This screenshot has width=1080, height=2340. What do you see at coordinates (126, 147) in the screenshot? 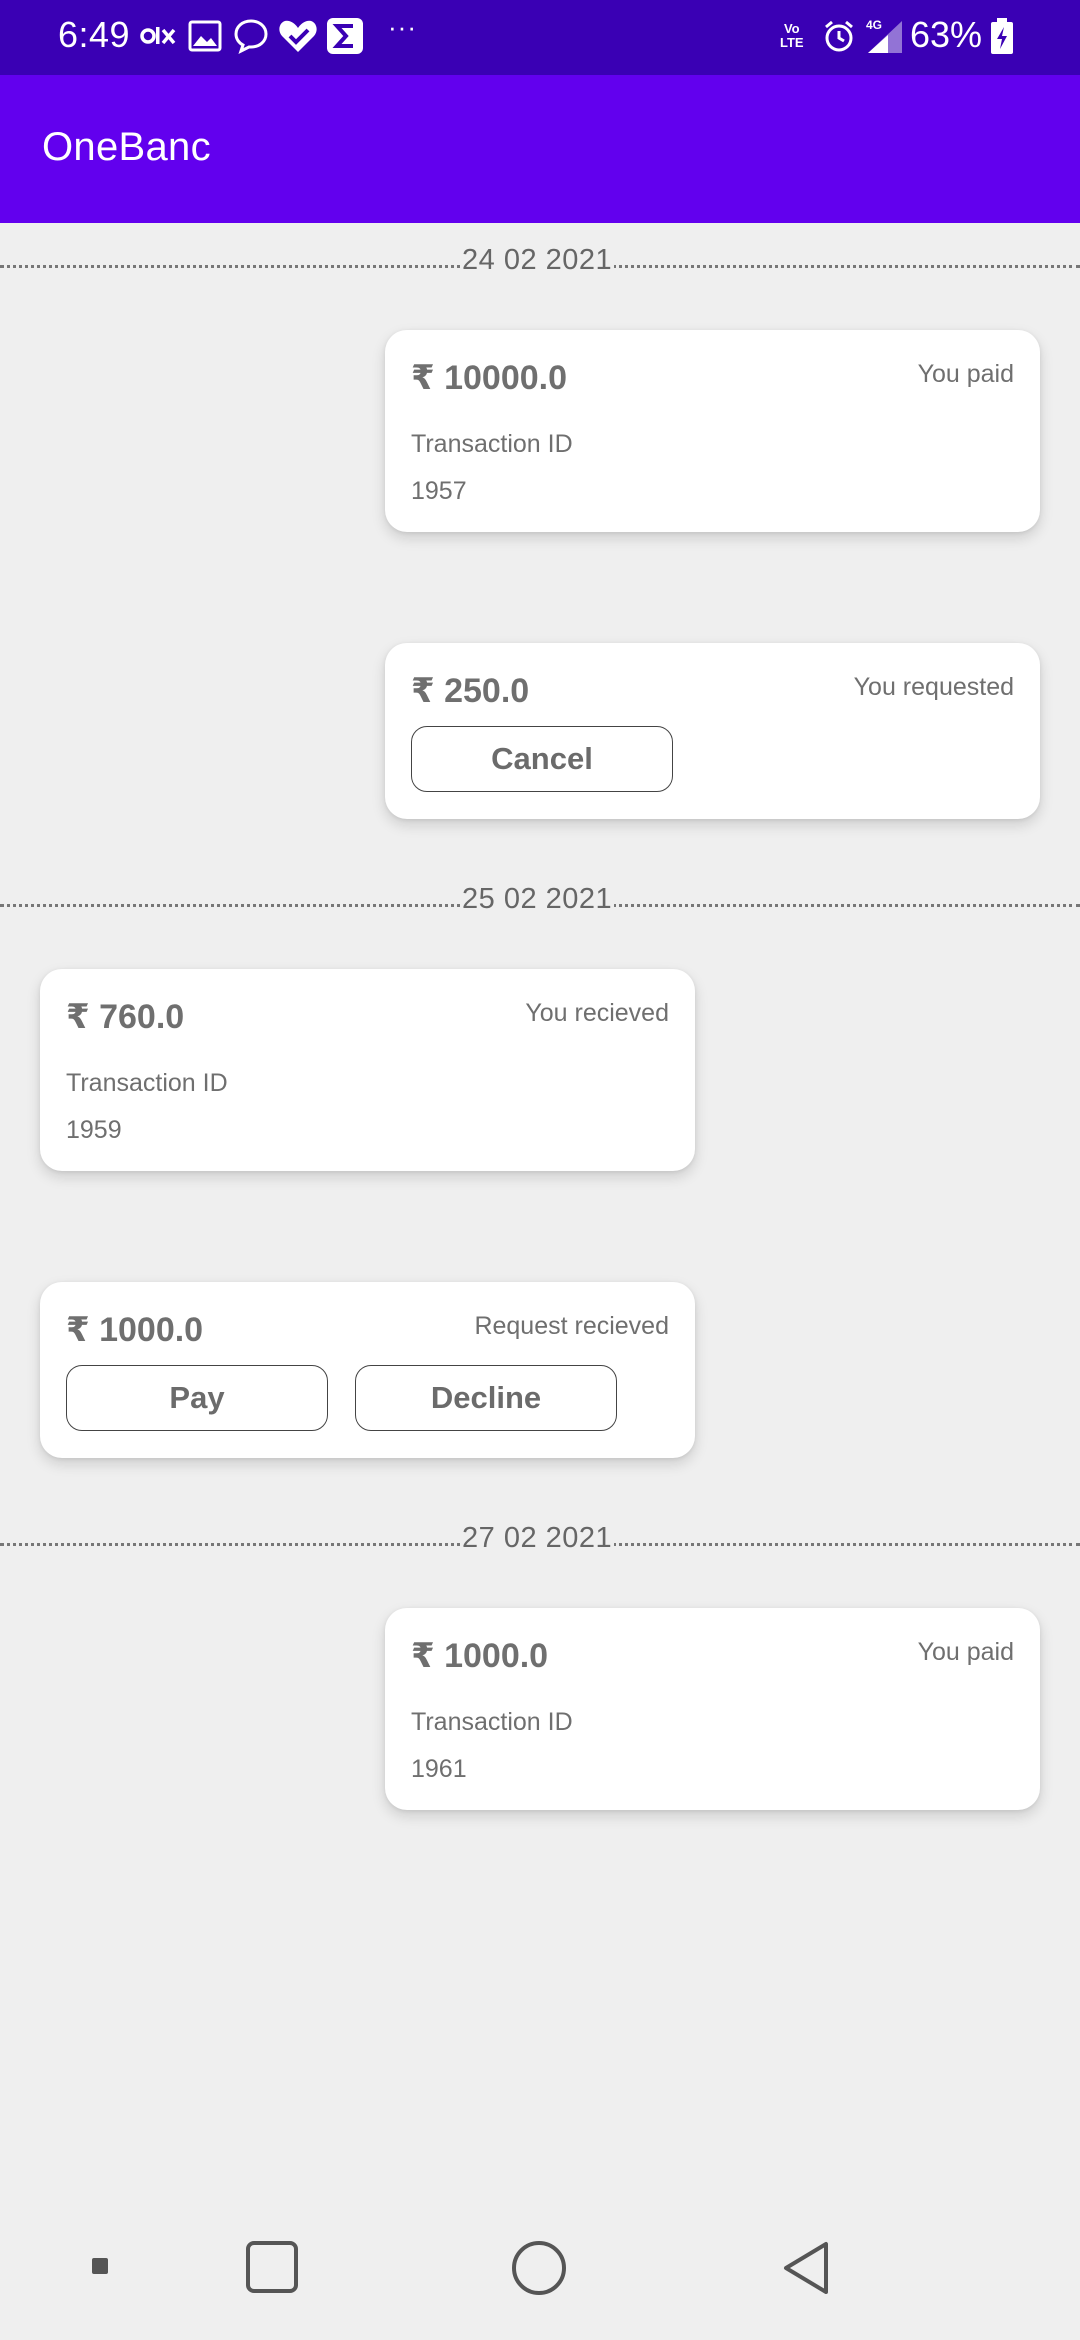
I see `app-title: OneBanc` at bounding box center [126, 147].